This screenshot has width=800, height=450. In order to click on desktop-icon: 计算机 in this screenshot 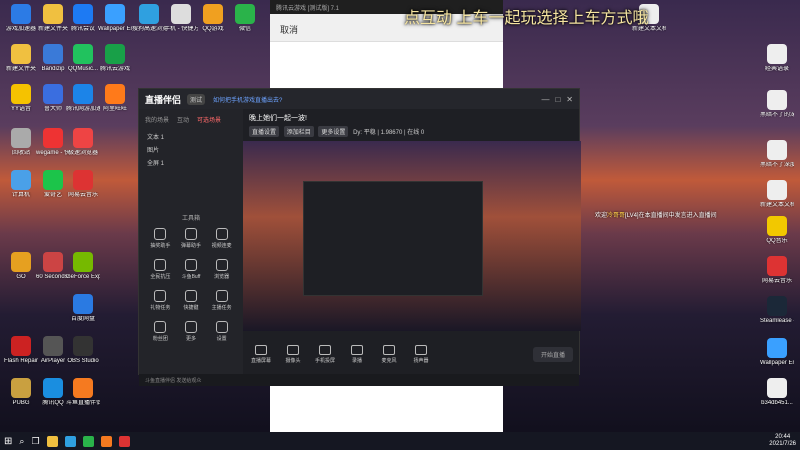, I will do `click(21, 184)`.